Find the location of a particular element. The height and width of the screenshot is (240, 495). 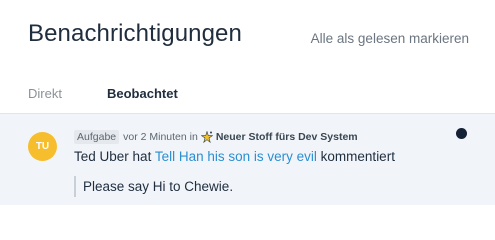

tab-bar: Direkt Beobachtet is located at coordinates (247, 95).